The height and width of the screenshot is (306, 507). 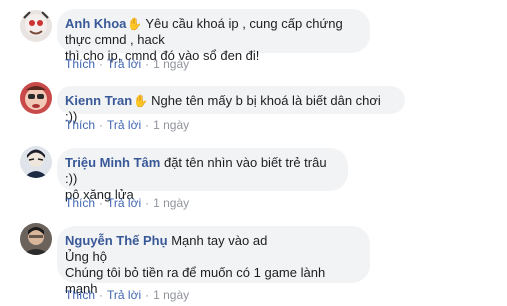 I want to click on comment-text-line: Mạnh tay vào ad, so click(x=219, y=240).